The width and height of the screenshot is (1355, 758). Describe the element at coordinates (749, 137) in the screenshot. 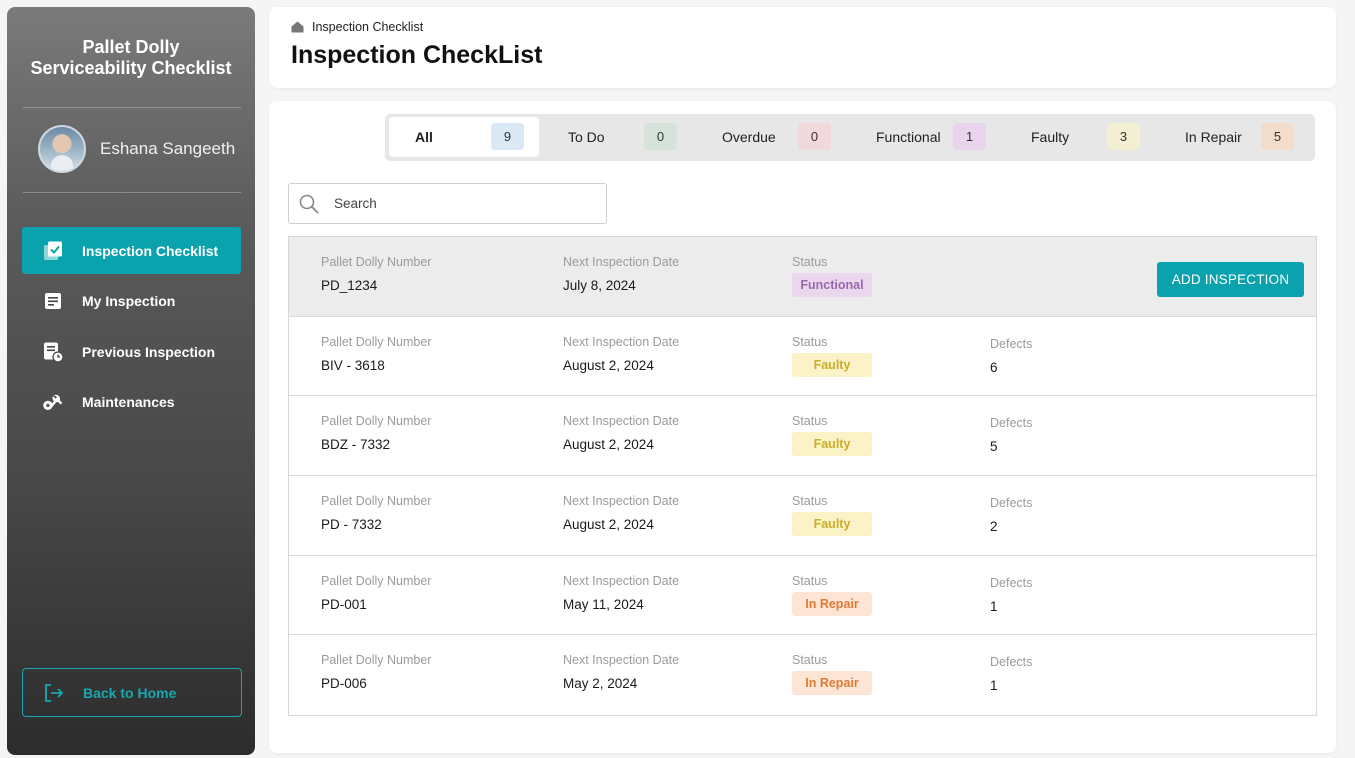

I see `tab-label: Overdue` at that location.